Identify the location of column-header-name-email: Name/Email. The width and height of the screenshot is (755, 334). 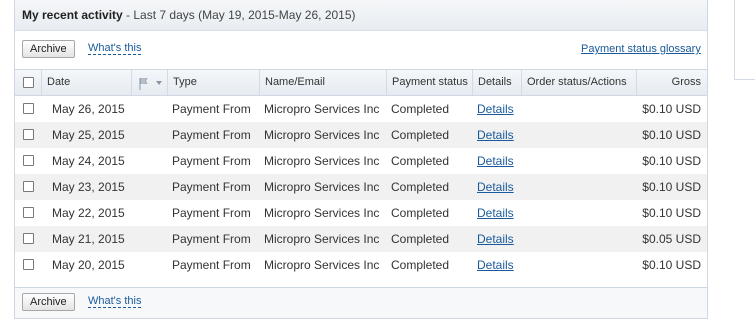
(322, 82).